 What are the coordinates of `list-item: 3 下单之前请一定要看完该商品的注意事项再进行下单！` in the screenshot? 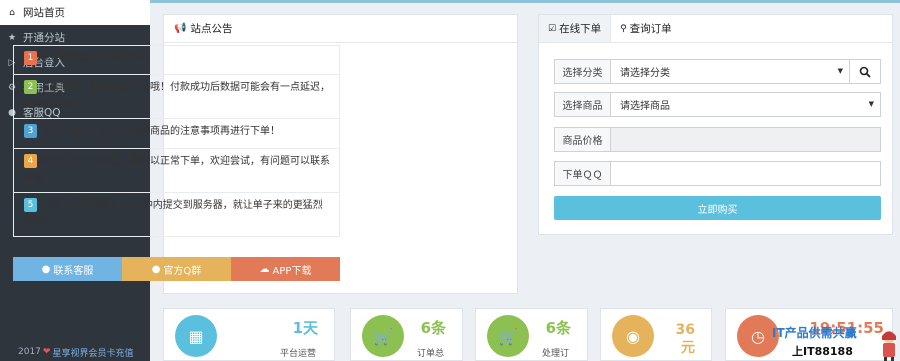 It's located at (176, 133).